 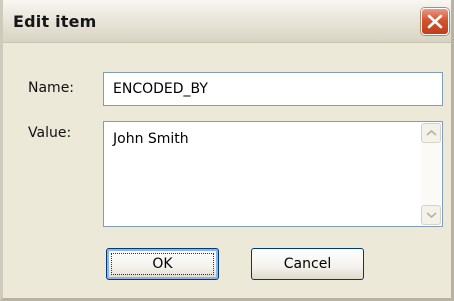 What do you see at coordinates (55, 21) in the screenshot?
I see `dialog-title: Edit item` at bounding box center [55, 21].